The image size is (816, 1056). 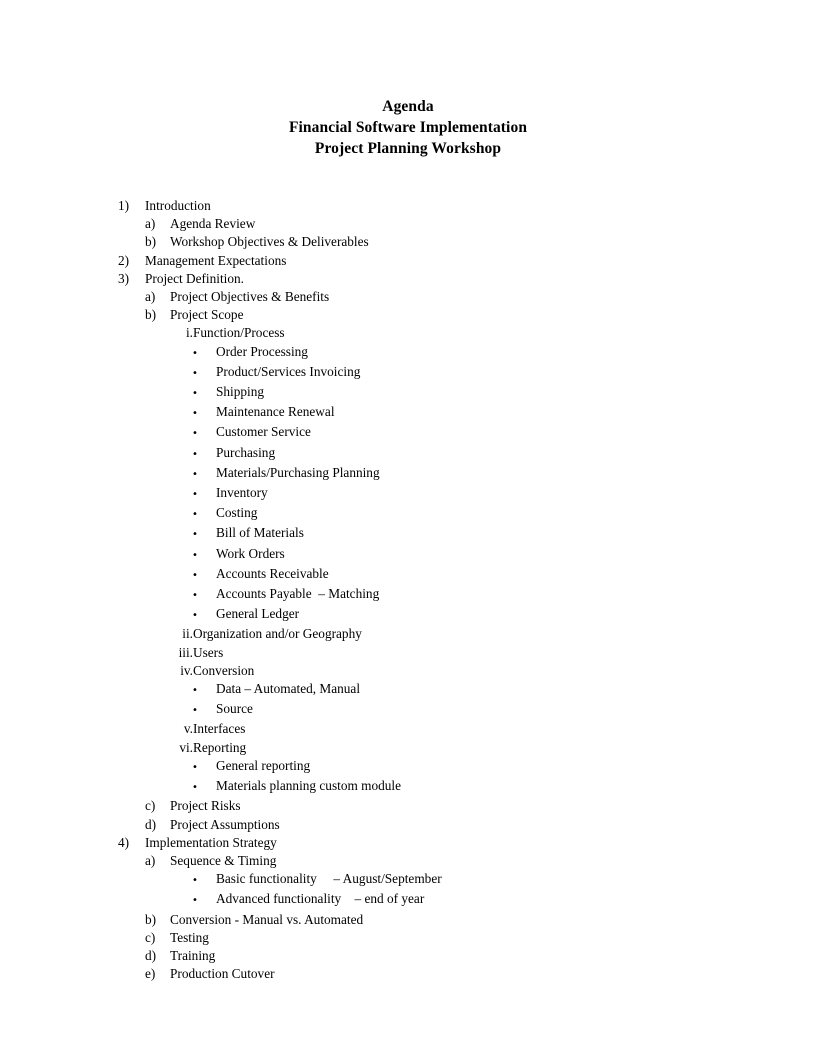 What do you see at coordinates (178, 205) in the screenshot?
I see `outline-item-label: Introduction` at bounding box center [178, 205].